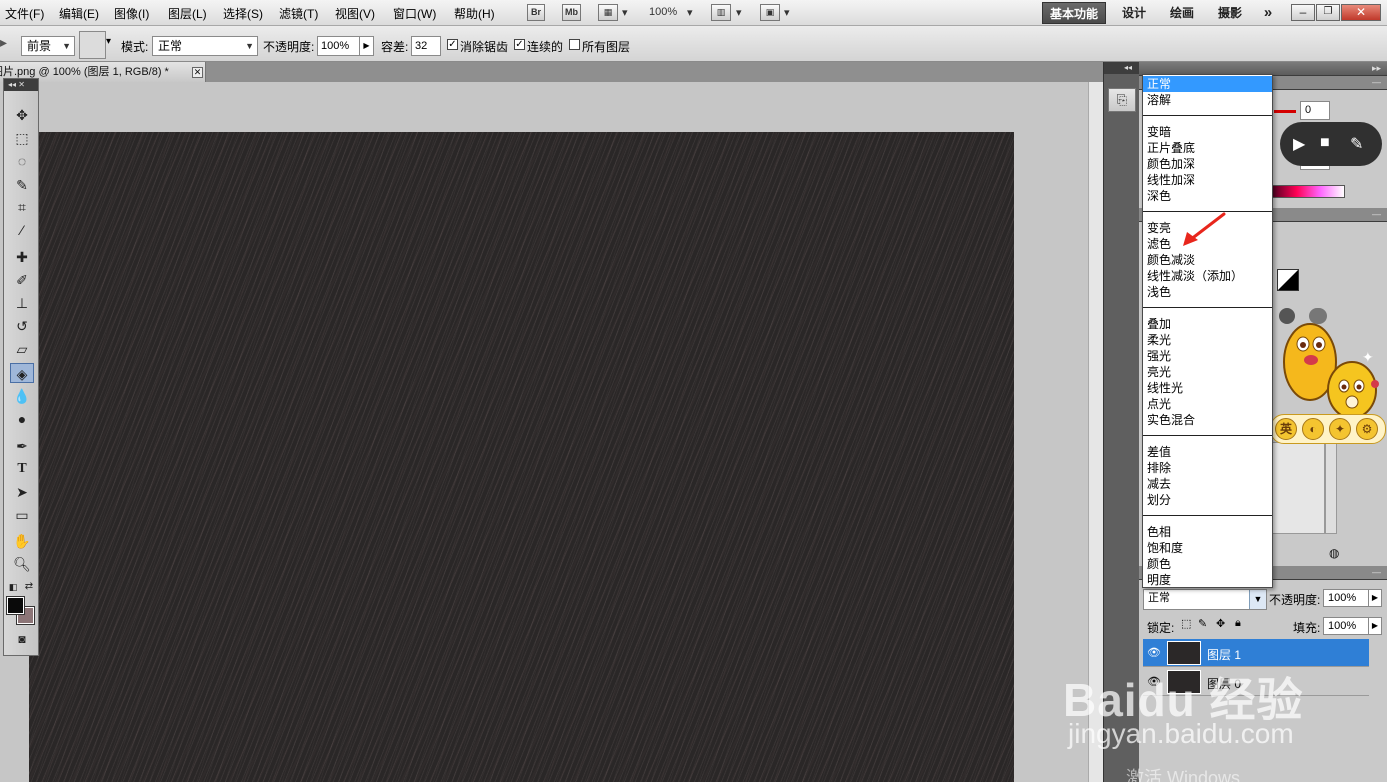  I want to click on opacity-input: 100%, so click(338, 46).